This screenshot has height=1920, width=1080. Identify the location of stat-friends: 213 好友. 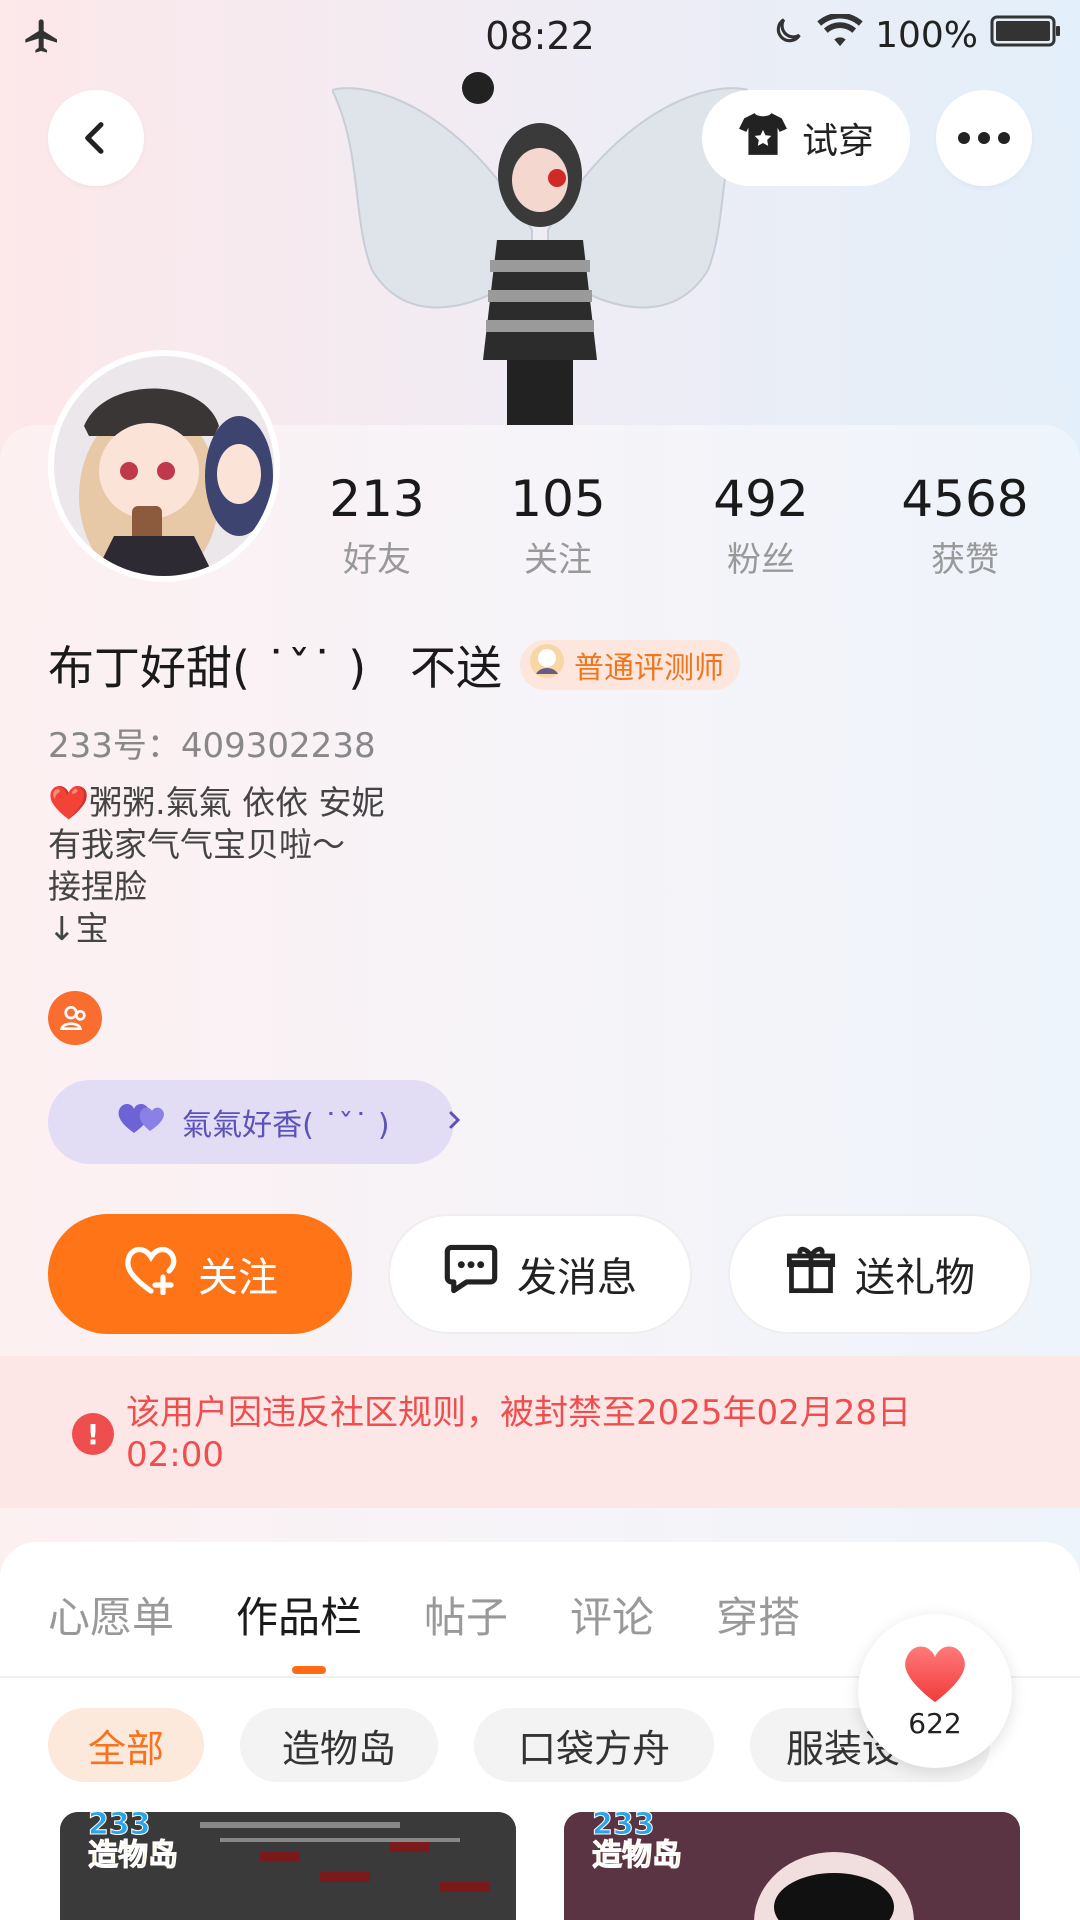
(377, 525).